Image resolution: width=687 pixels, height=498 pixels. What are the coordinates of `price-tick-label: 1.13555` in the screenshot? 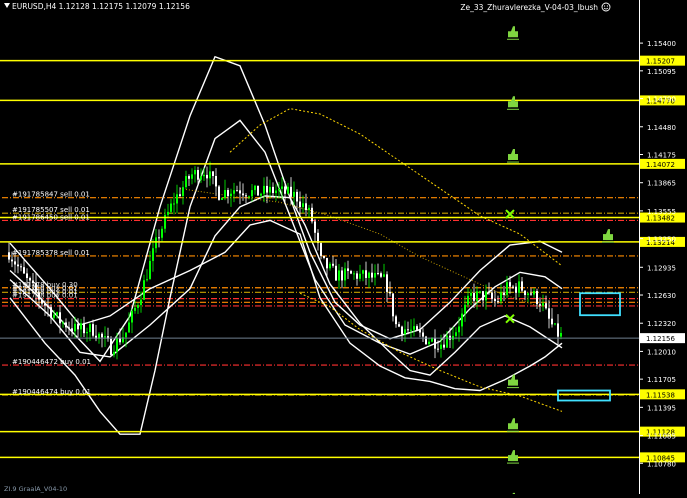 It's located at (661, 212).